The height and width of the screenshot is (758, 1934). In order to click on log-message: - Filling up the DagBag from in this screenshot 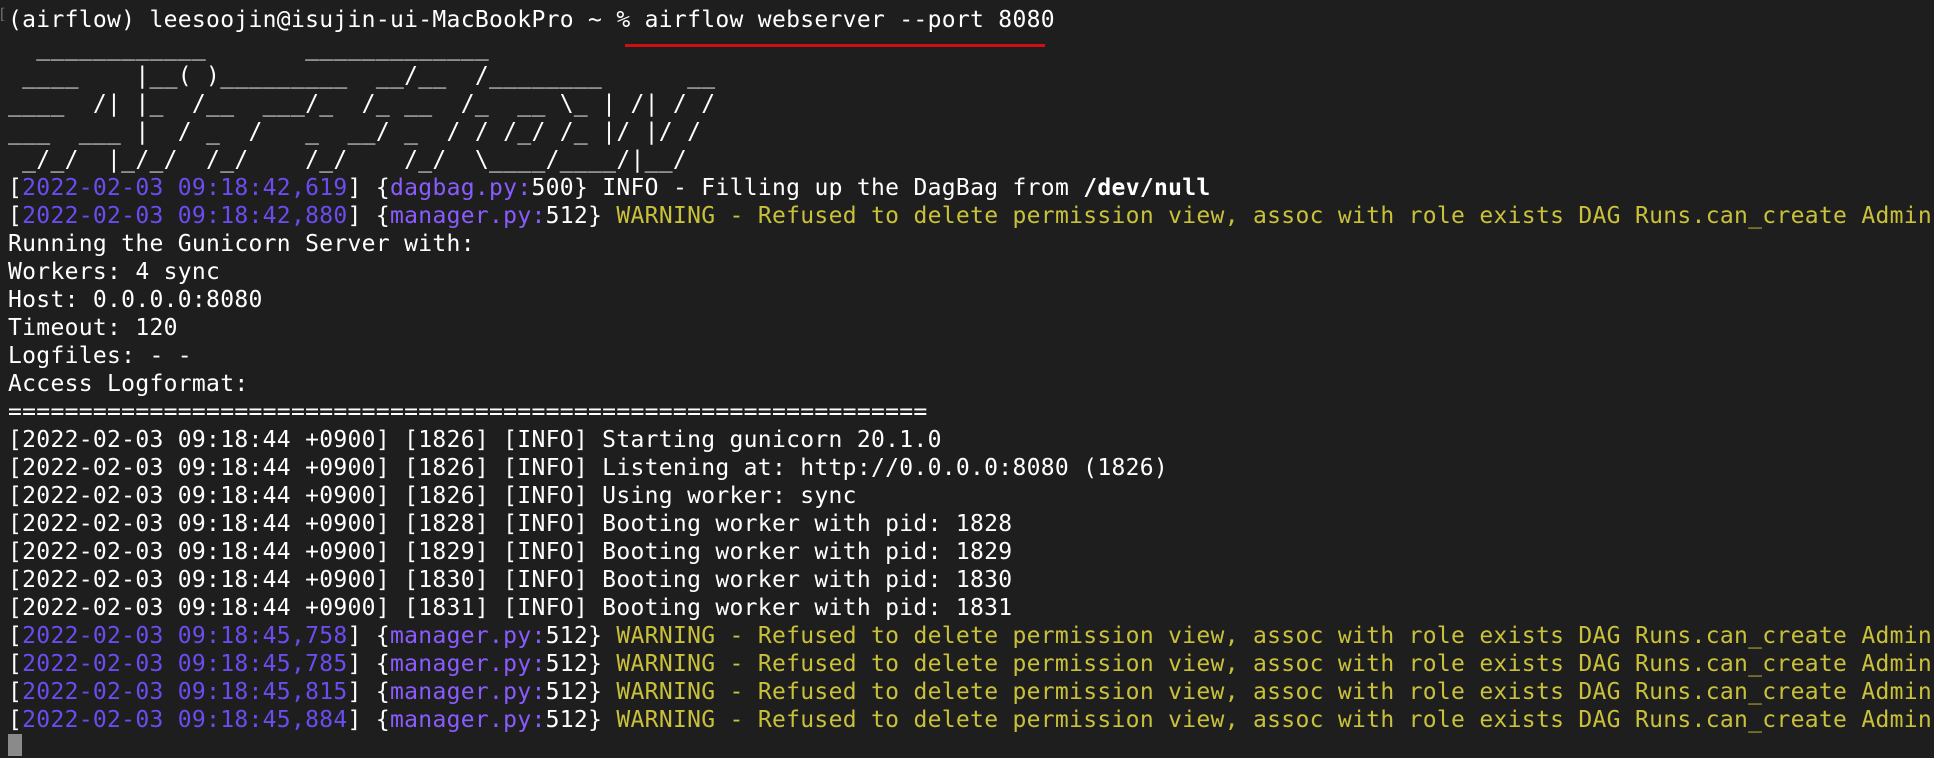, I will do `click(871, 188)`.